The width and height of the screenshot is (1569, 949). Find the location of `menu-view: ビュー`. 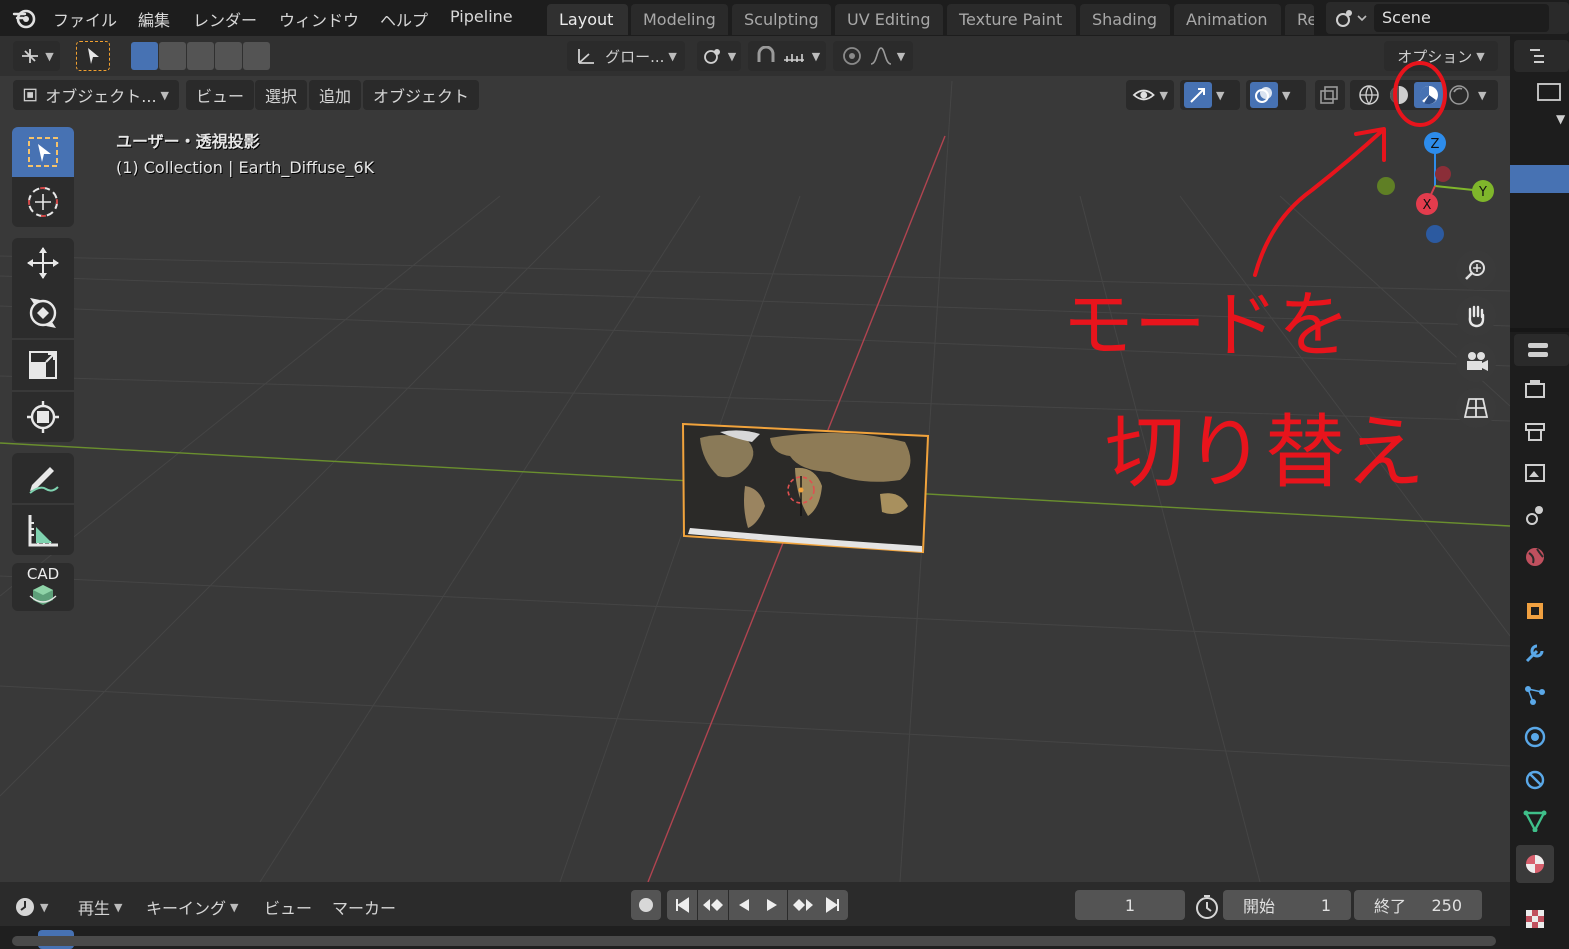

menu-view: ビュー is located at coordinates (220, 95).